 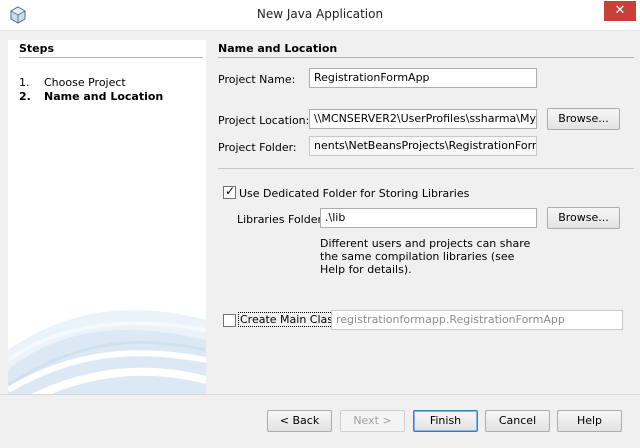 I want to click on step-number: 2., so click(x=25, y=96).